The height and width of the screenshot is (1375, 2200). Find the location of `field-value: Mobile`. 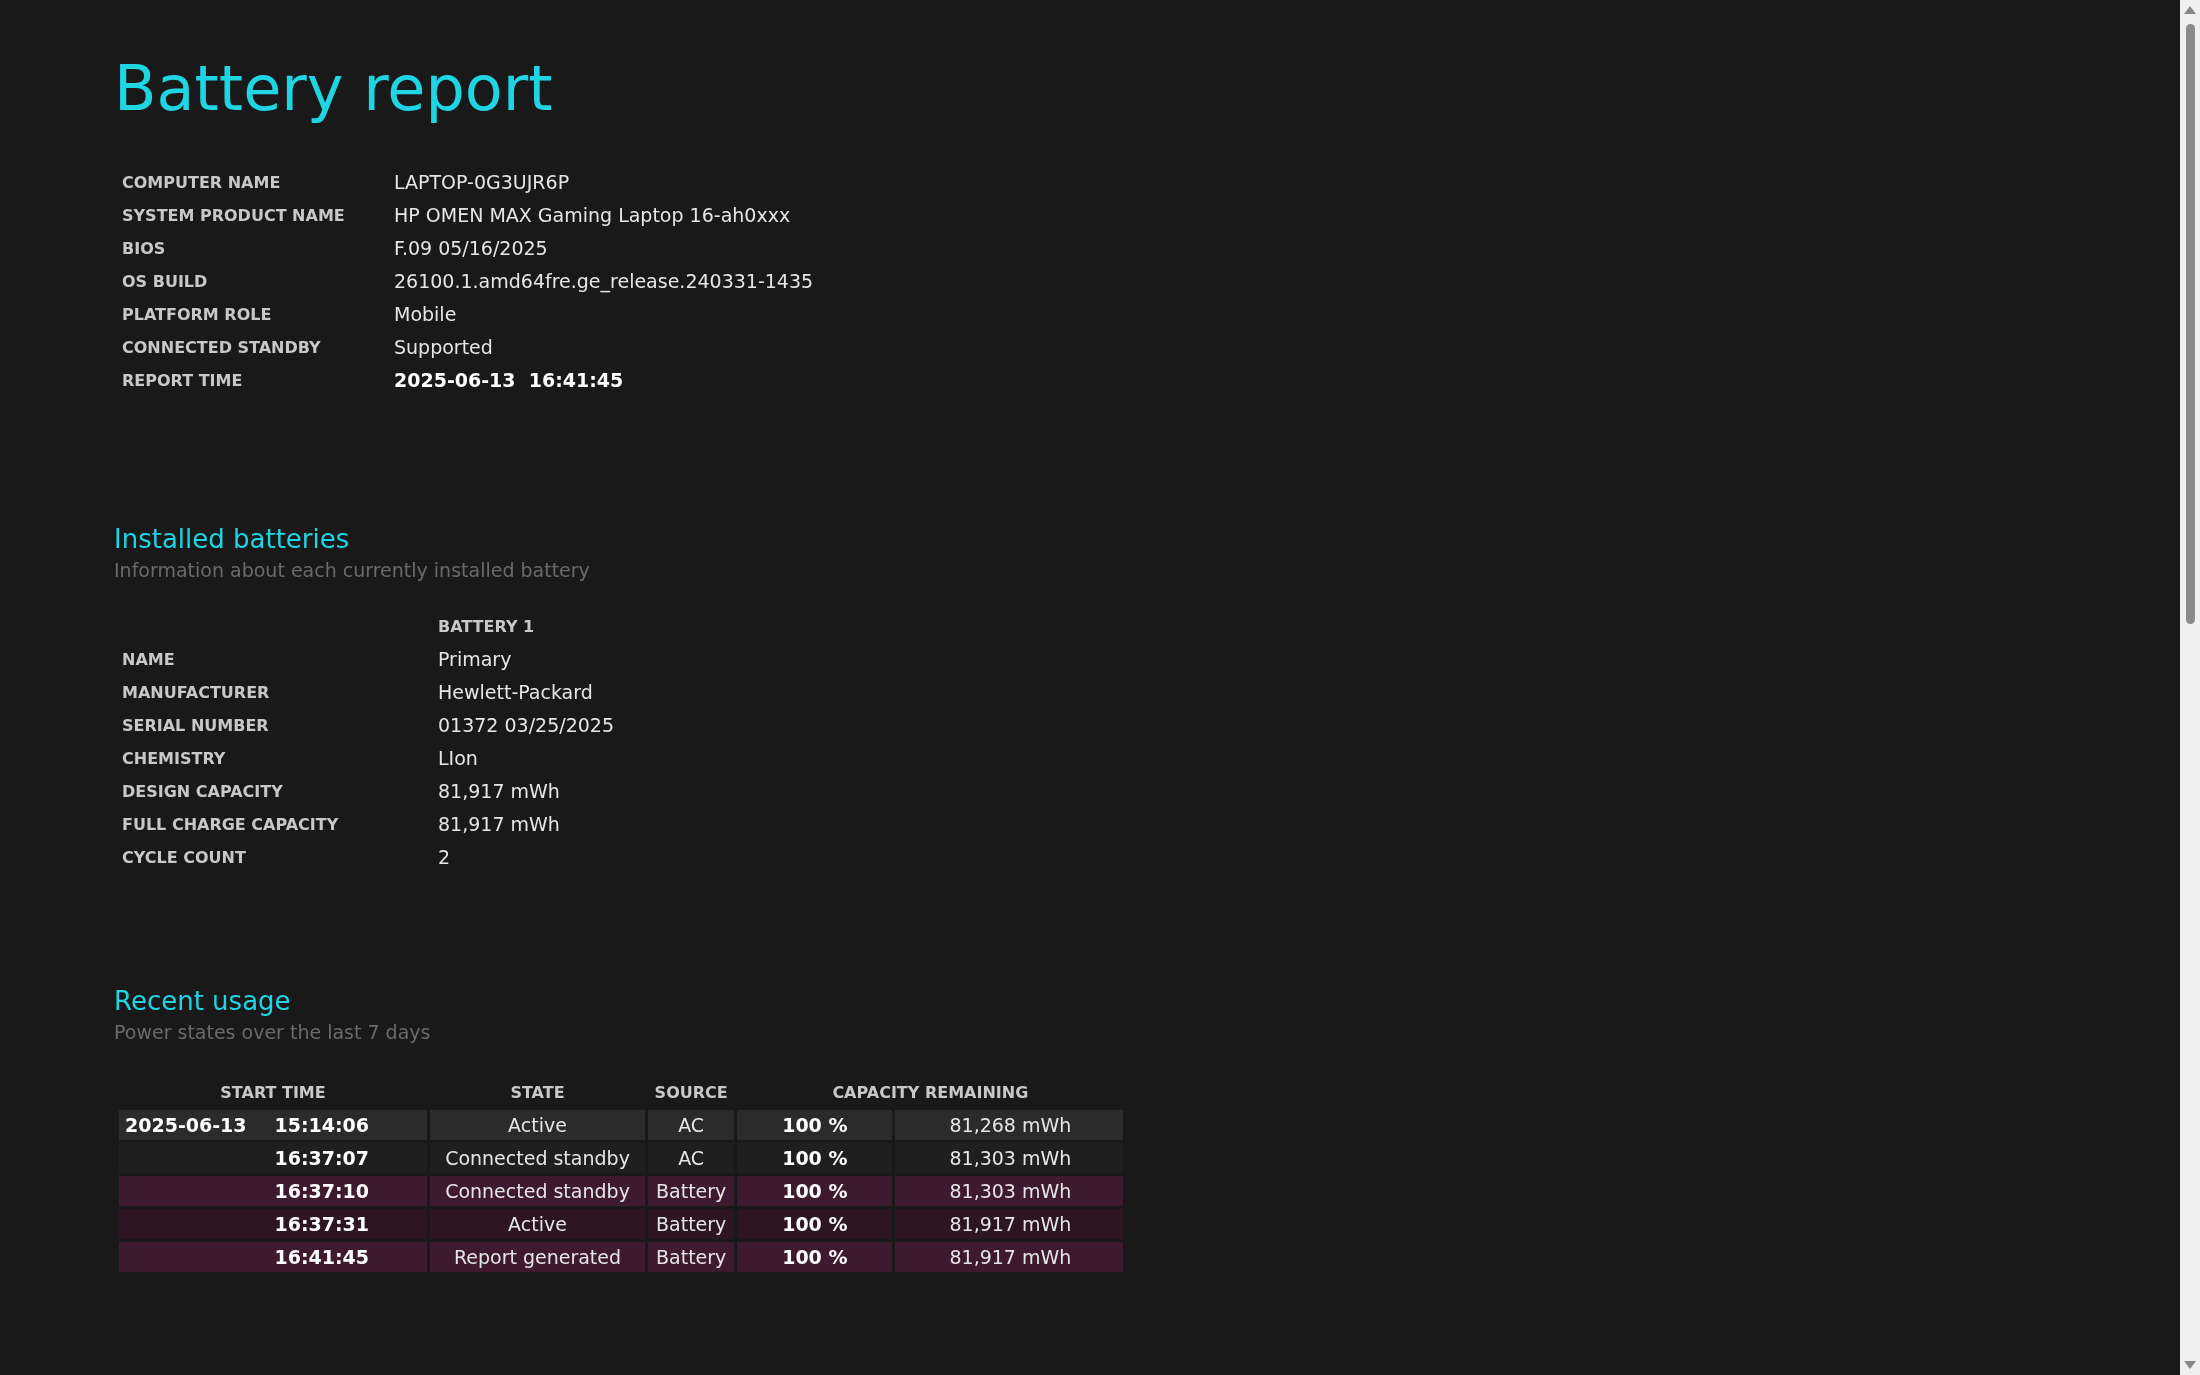

field-value: Mobile is located at coordinates (426, 314).